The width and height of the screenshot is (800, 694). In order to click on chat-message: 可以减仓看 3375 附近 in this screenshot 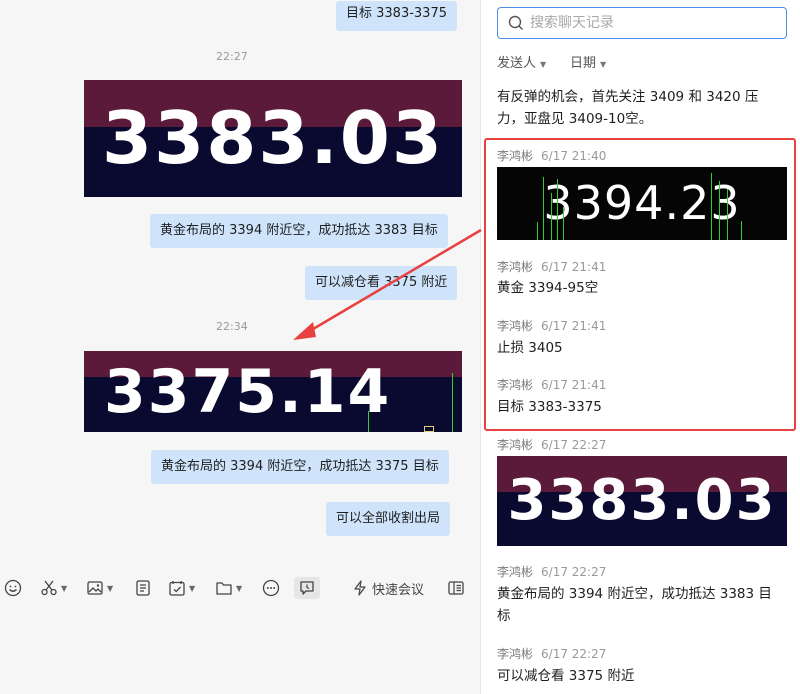, I will do `click(381, 283)`.